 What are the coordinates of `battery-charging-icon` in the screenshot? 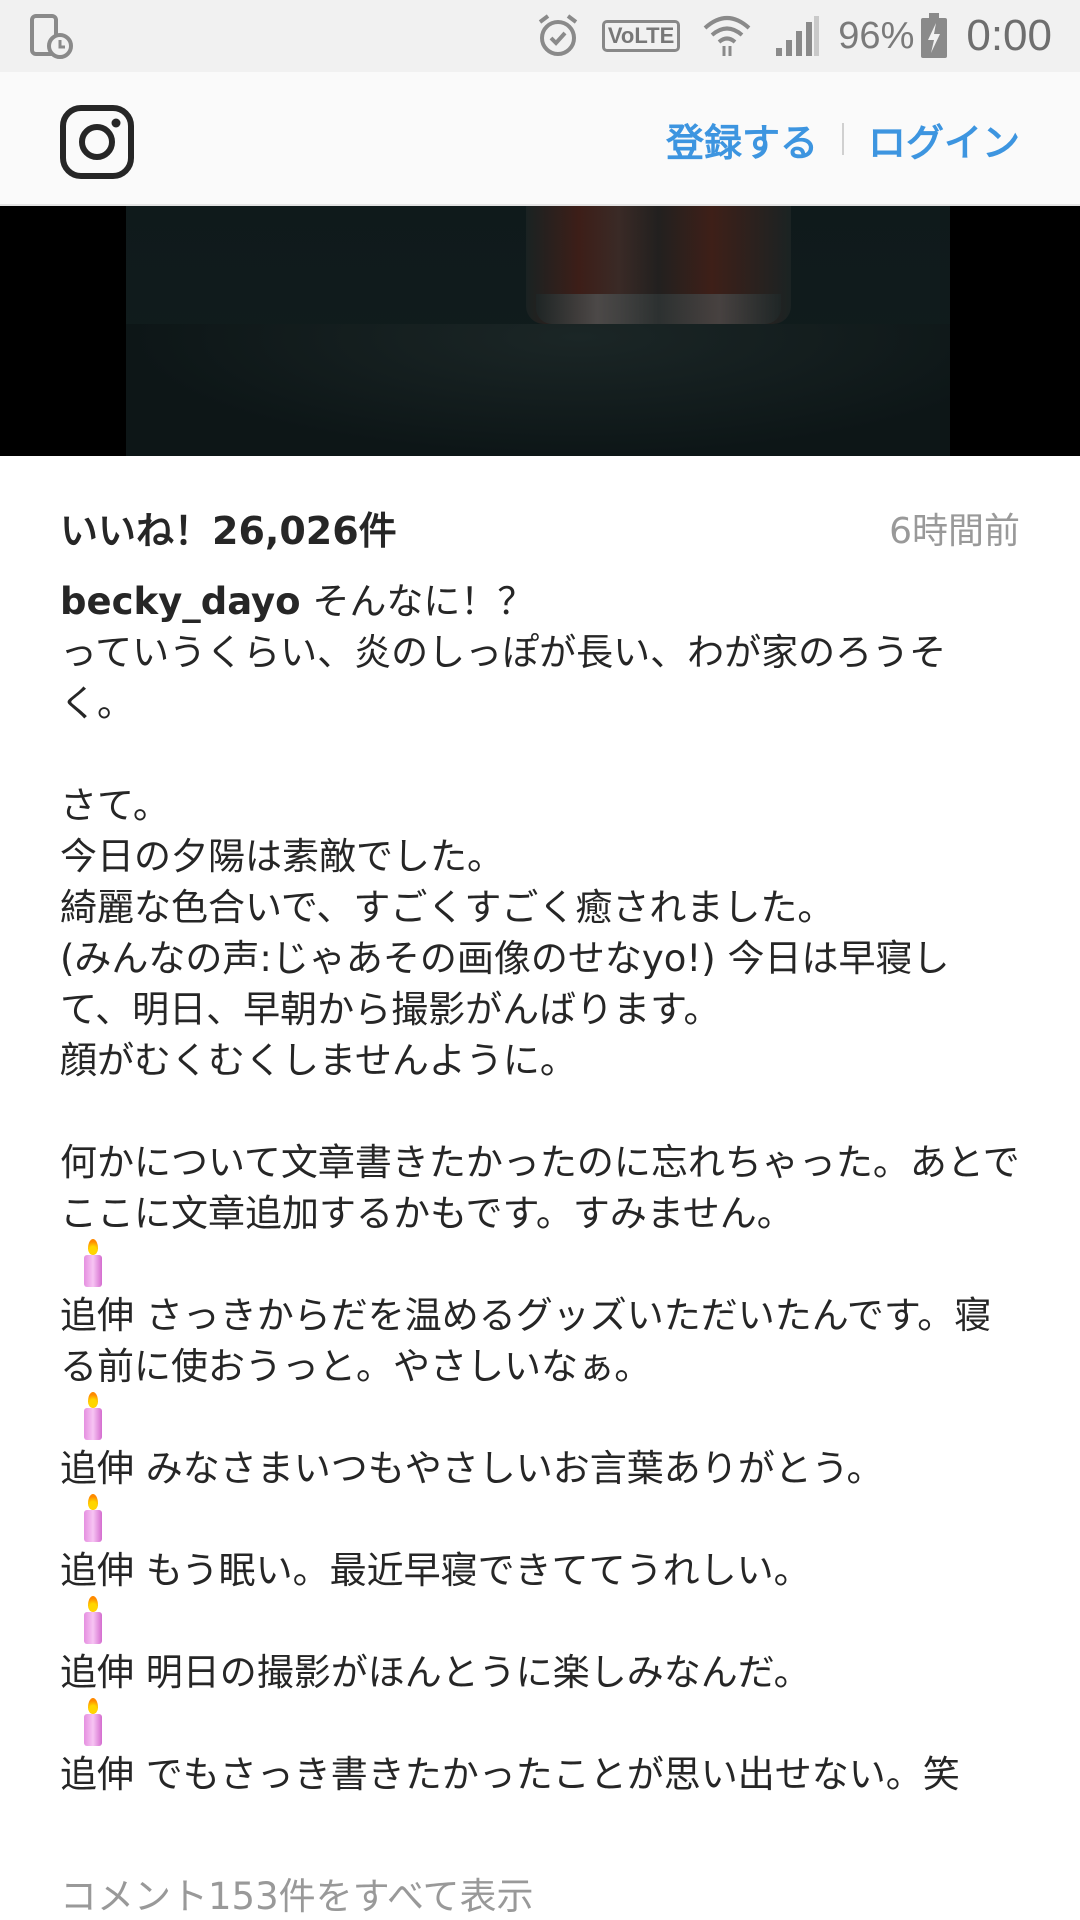 It's located at (934, 36).